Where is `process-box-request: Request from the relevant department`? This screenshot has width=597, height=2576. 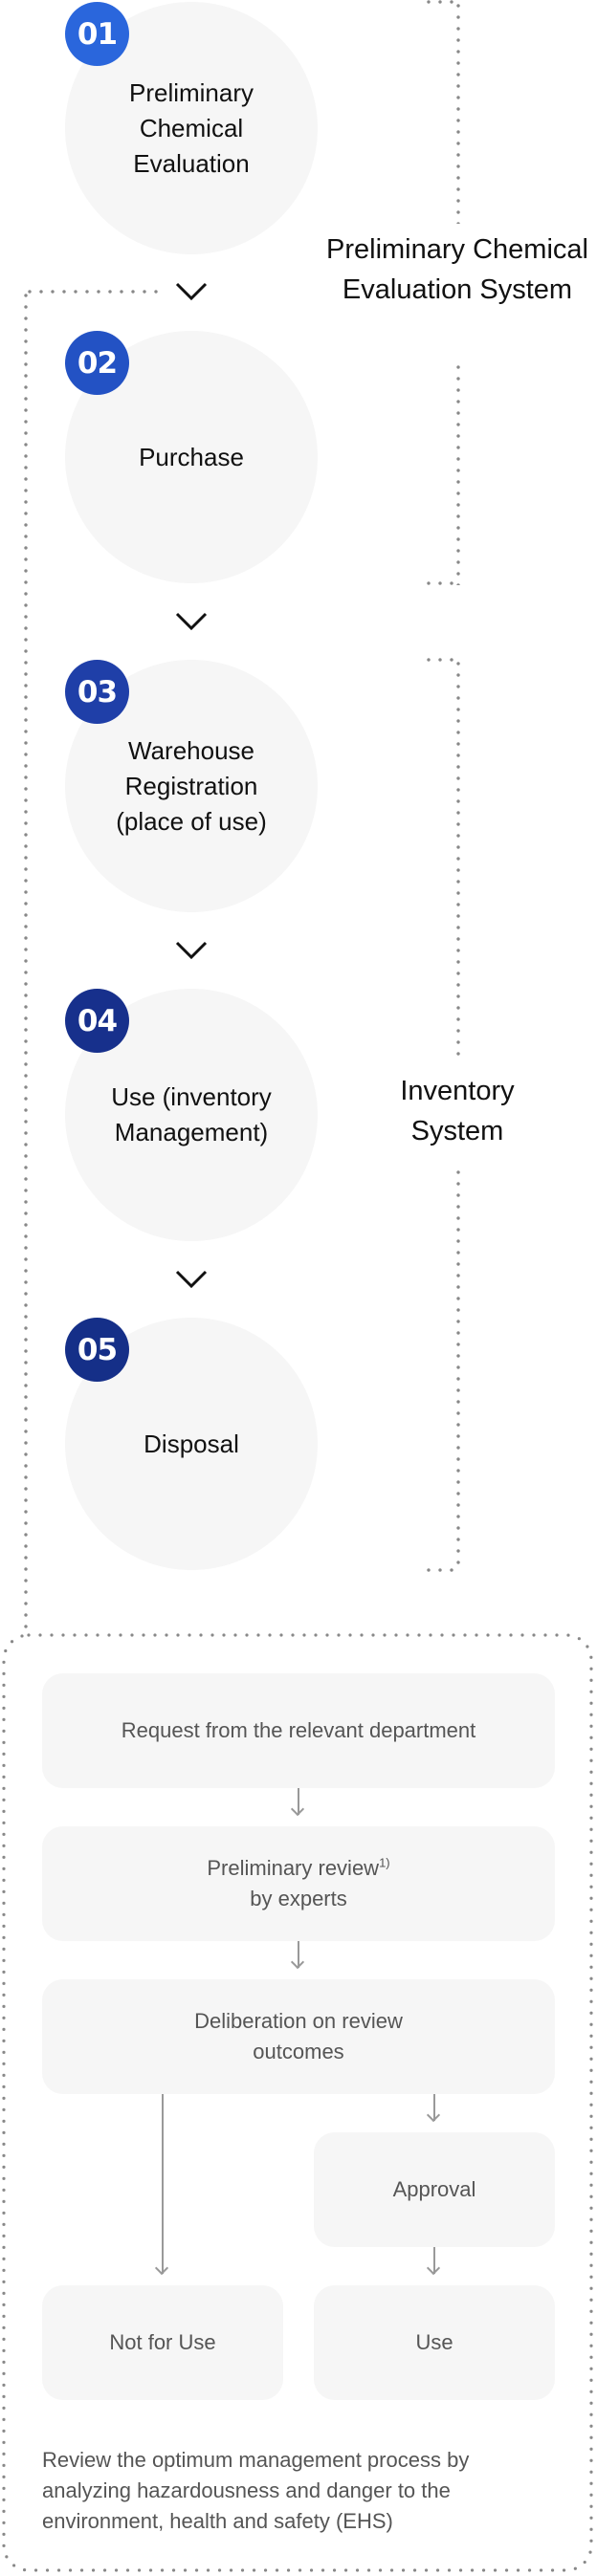 process-box-request: Request from the relevant department is located at coordinates (298, 1730).